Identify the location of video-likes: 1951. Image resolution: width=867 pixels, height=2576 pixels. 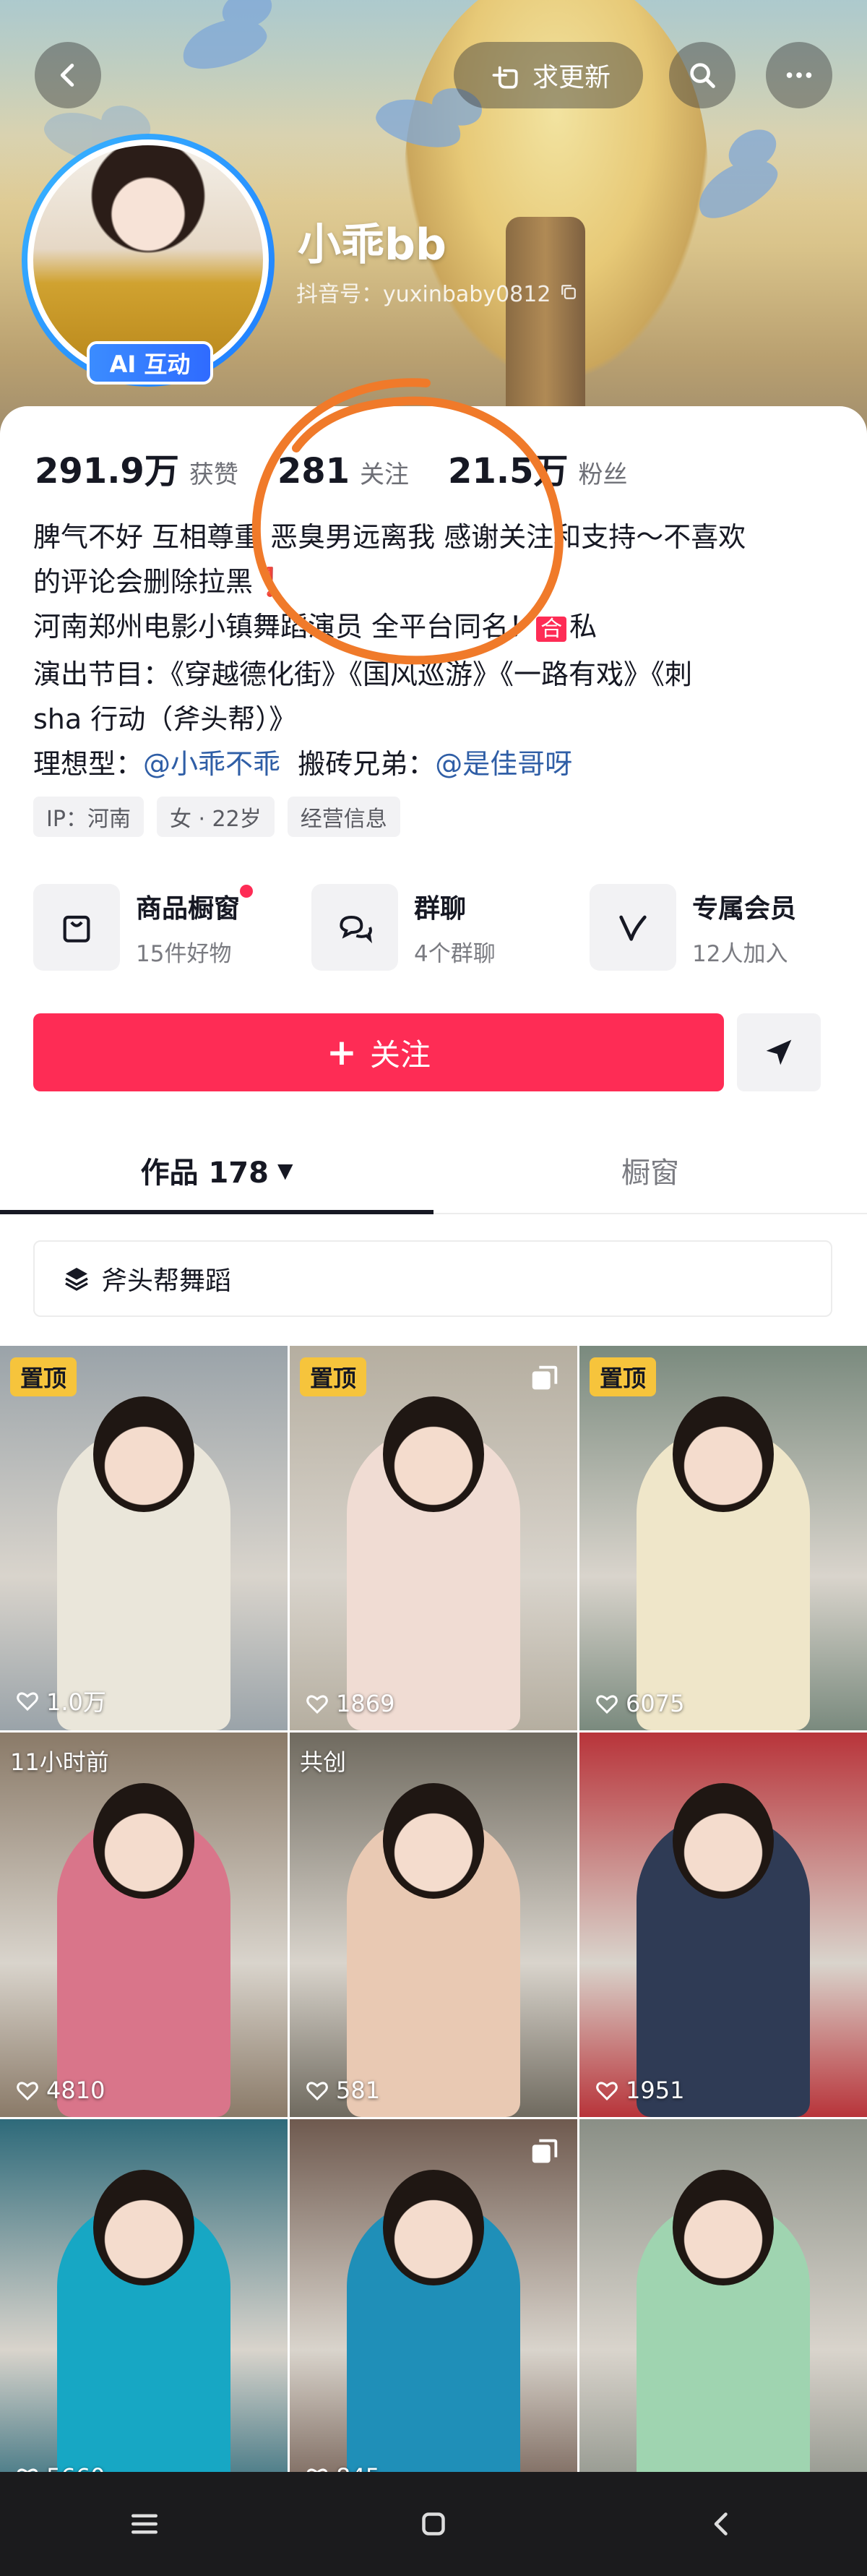
(639, 2091).